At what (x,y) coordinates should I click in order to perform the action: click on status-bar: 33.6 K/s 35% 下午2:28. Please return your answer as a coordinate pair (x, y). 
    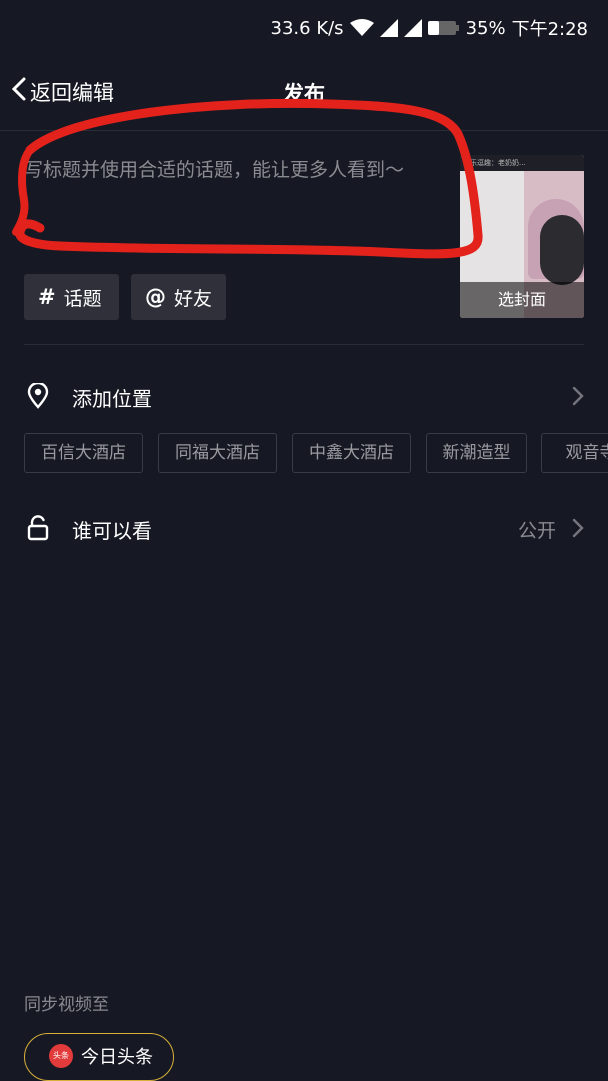
    Looking at the image, I should click on (304, 27).